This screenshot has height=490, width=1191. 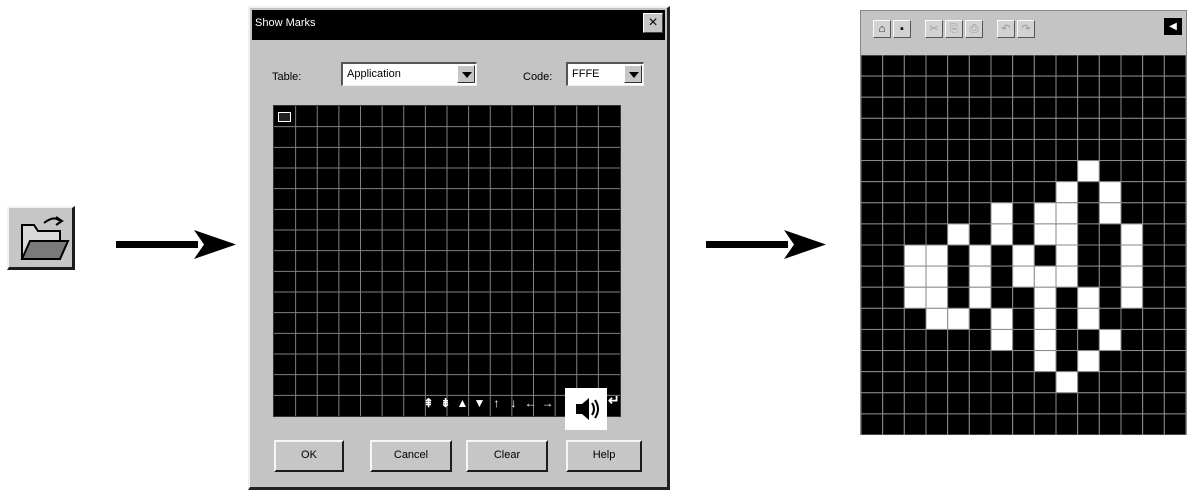 I want to click on chevron-down-icon, so click(x=466, y=74).